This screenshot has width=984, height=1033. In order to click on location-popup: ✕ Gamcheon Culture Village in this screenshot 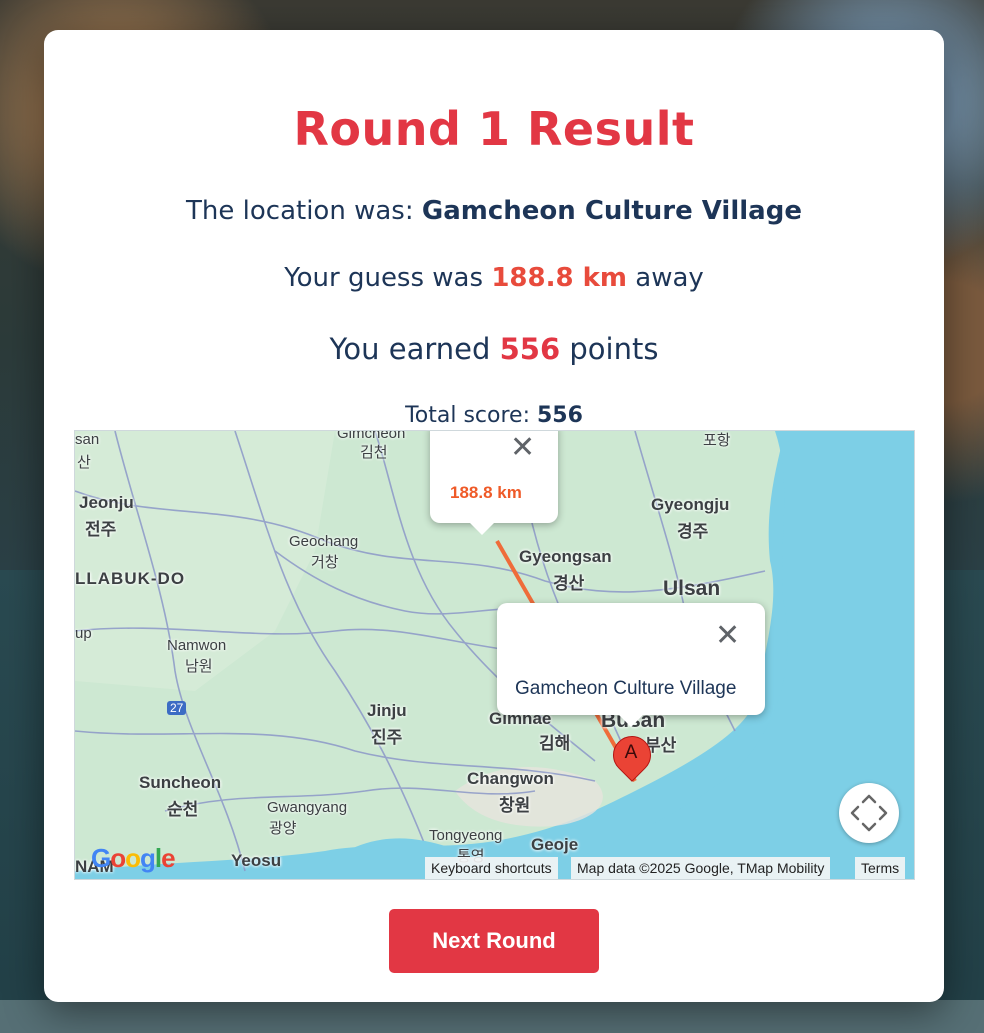, I will do `click(631, 665)`.